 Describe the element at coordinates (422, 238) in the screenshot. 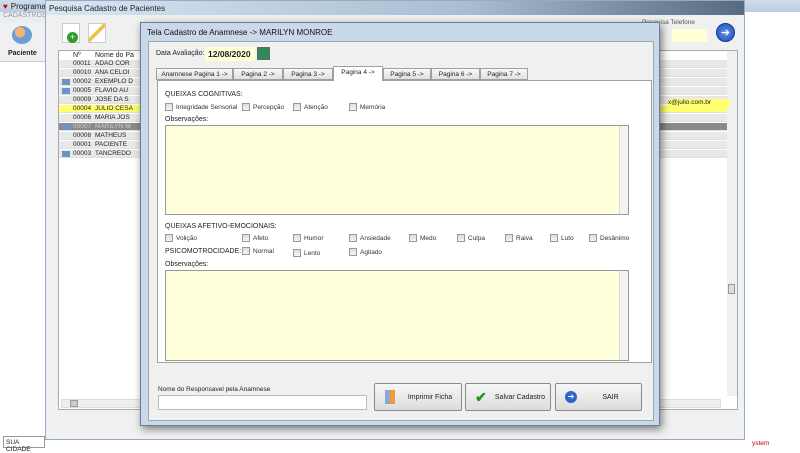

I see `checkbox-afet-4: Medo` at that location.